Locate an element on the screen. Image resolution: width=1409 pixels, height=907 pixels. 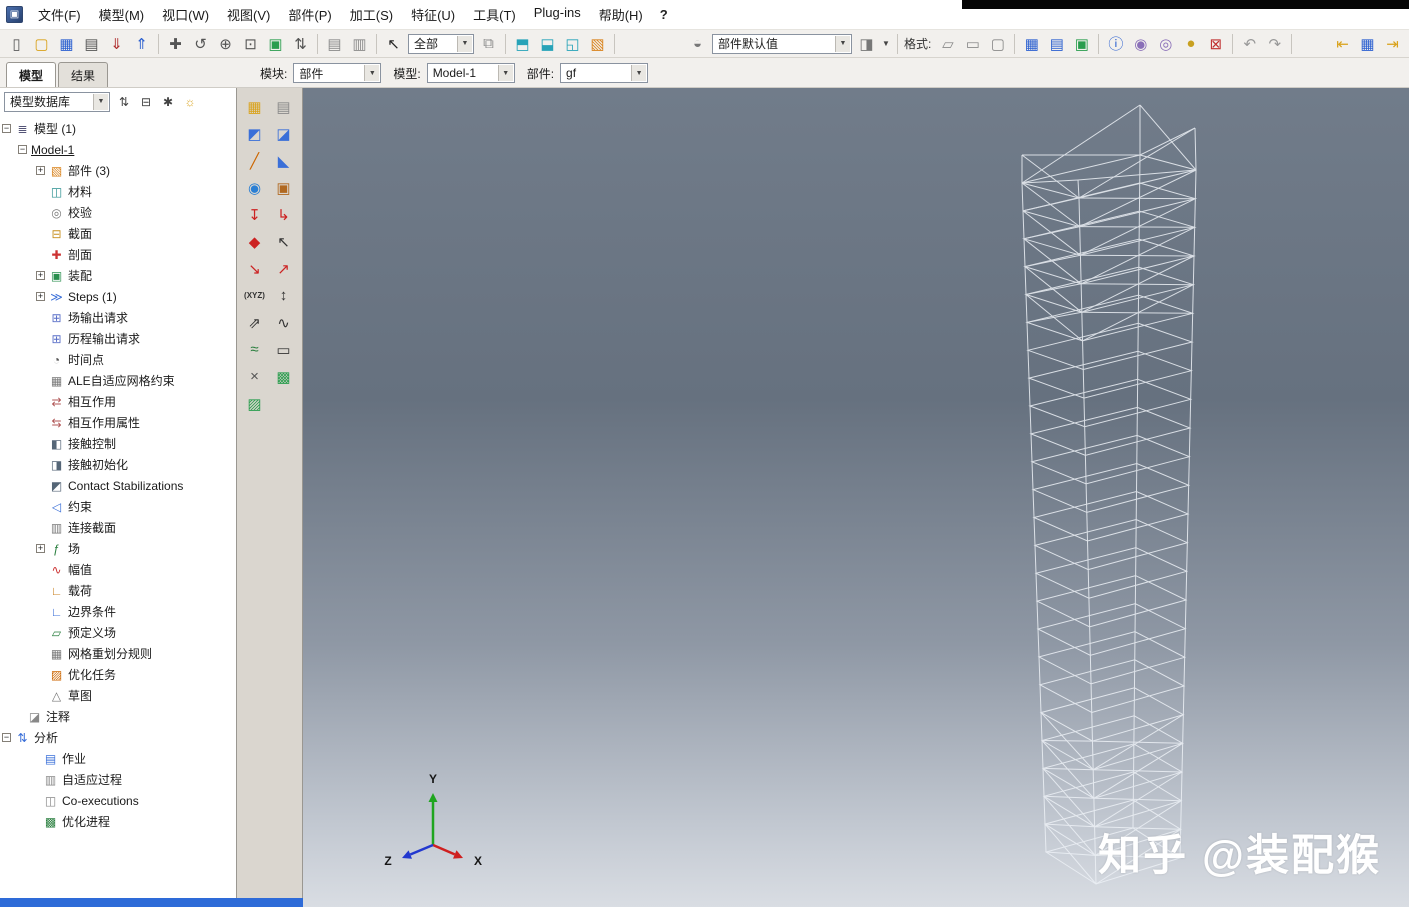
tab-results: 结果 is located at coordinates (83, 74).